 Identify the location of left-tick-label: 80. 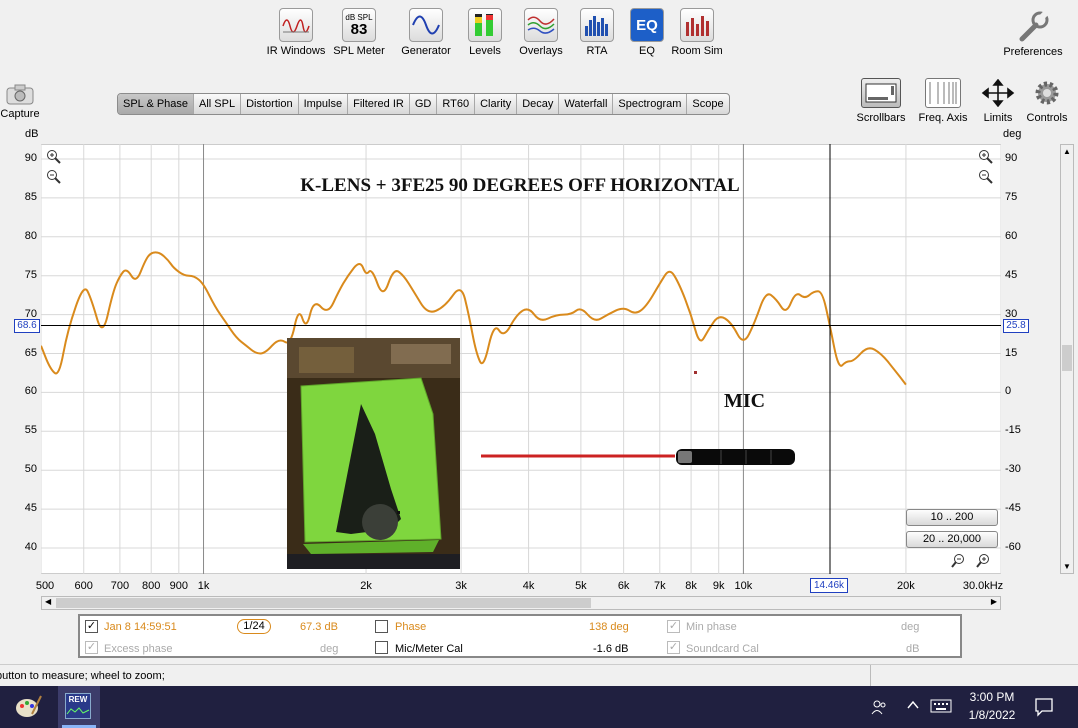
(30, 235).